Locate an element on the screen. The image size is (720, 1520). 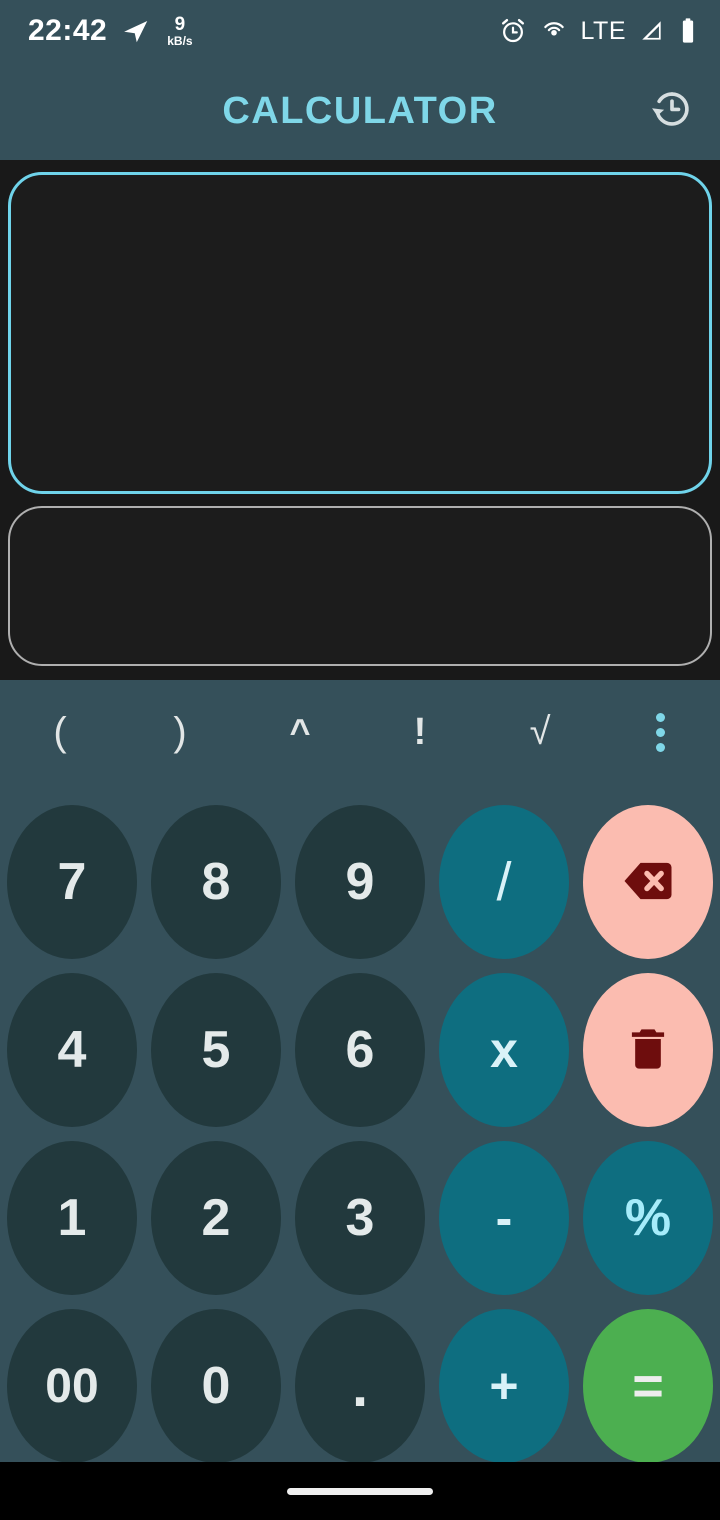
key-cell: + is located at coordinates (504, 1386).